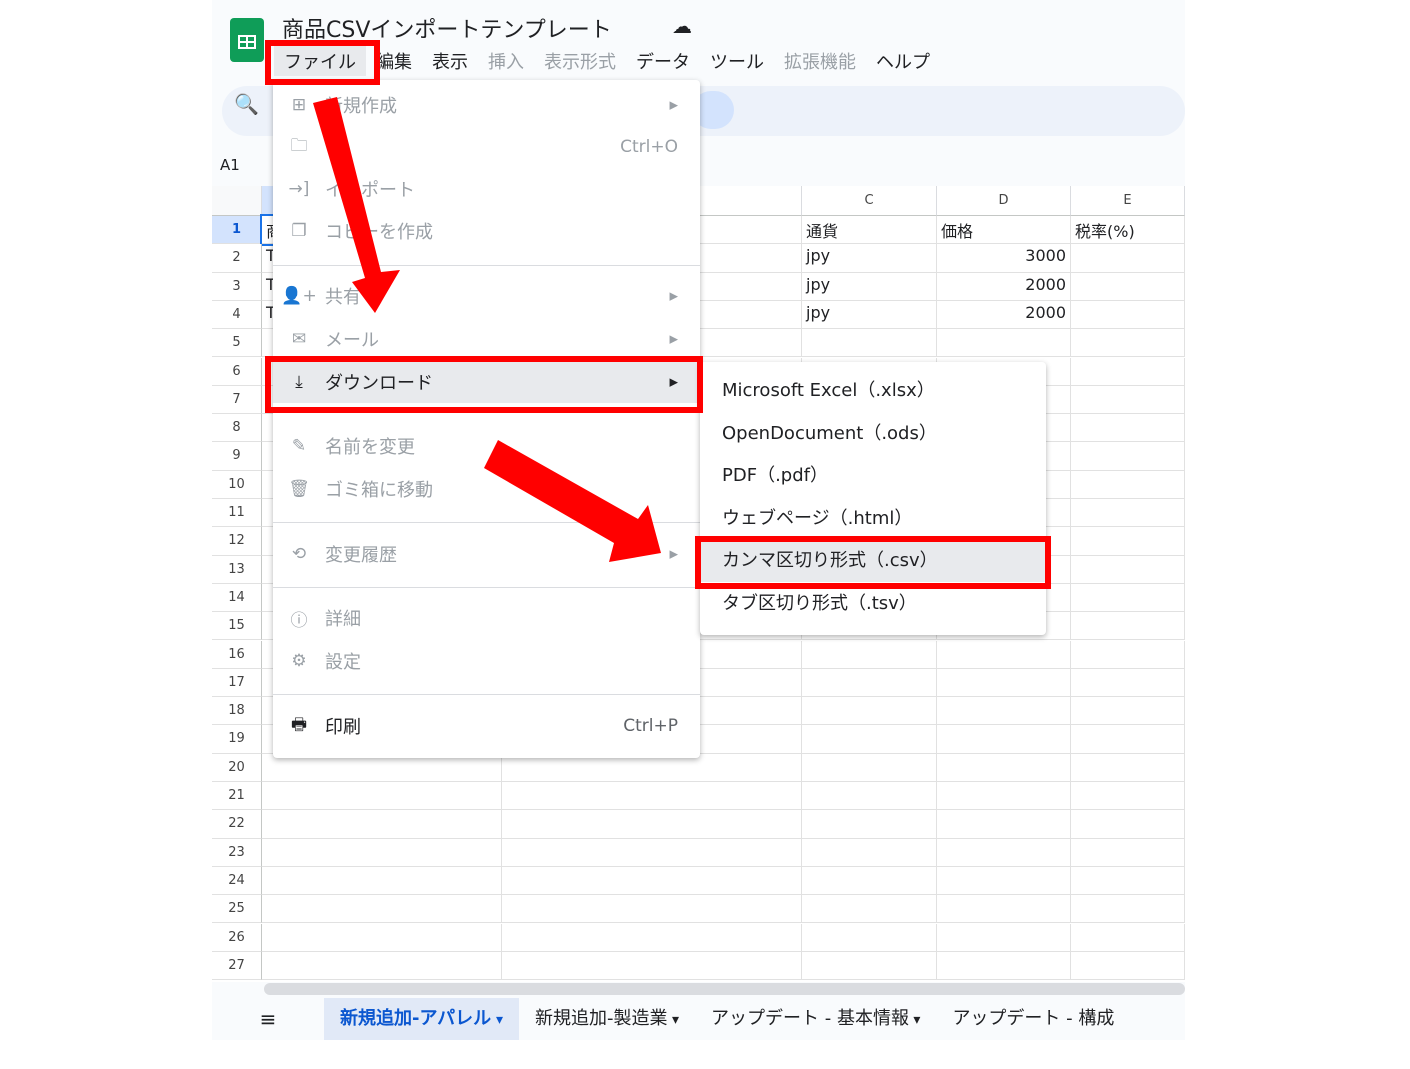 The height and width of the screenshot is (1069, 1410). I want to click on cloud-check-icon: ☁, so click(682, 26).